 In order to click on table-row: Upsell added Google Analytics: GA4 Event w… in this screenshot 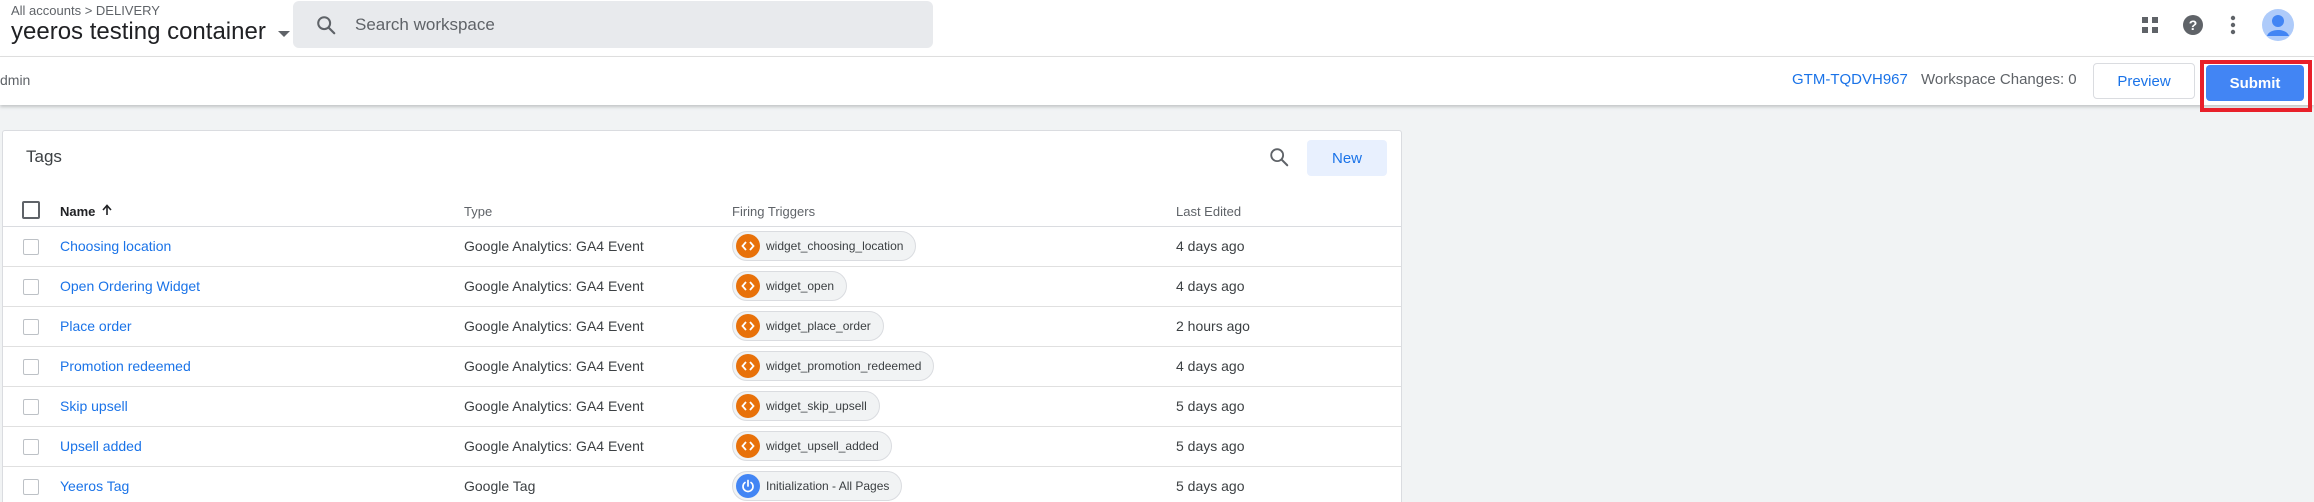, I will do `click(702, 447)`.